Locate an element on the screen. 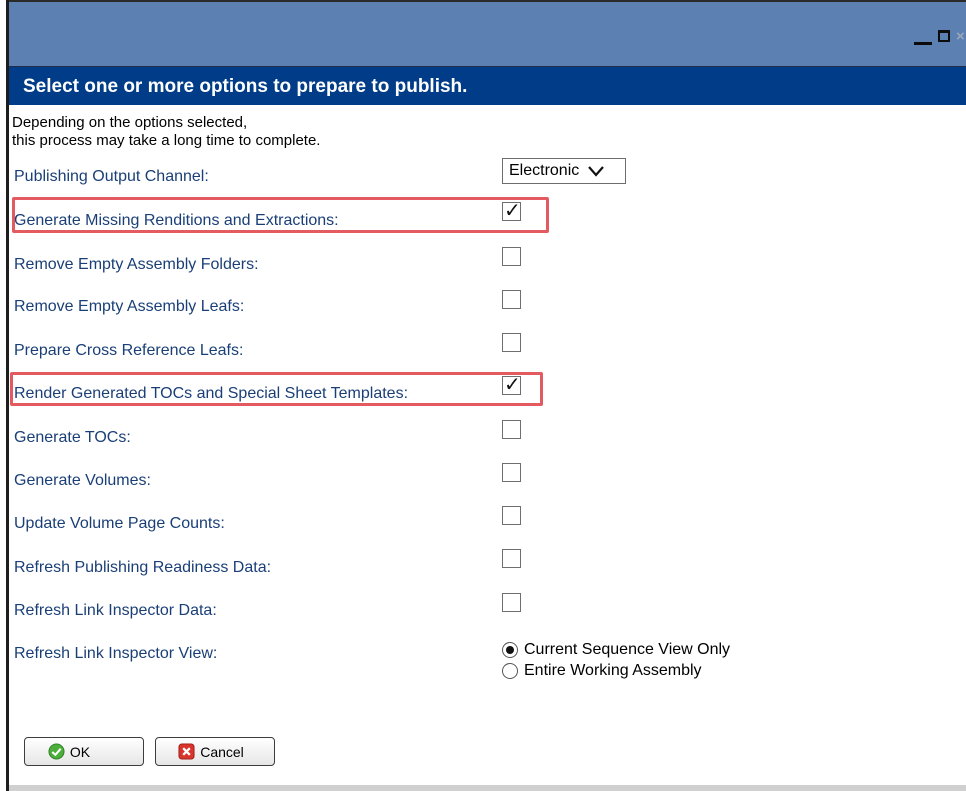 The width and height of the screenshot is (966, 791). highlight-box-render-tocs is located at coordinates (276, 389).